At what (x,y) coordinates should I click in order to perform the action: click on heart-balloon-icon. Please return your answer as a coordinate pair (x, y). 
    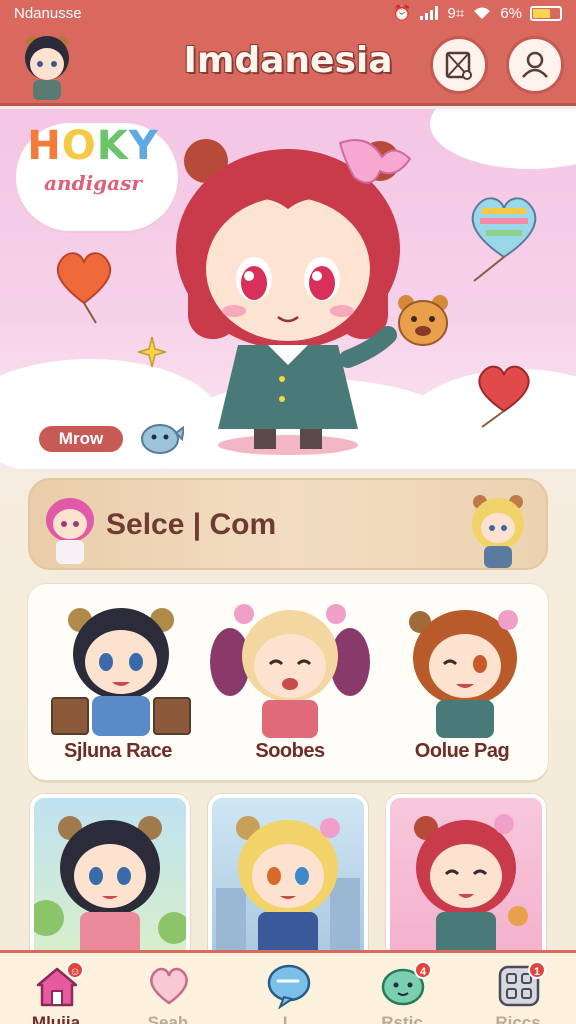
    Looking at the image, I should click on (84, 288).